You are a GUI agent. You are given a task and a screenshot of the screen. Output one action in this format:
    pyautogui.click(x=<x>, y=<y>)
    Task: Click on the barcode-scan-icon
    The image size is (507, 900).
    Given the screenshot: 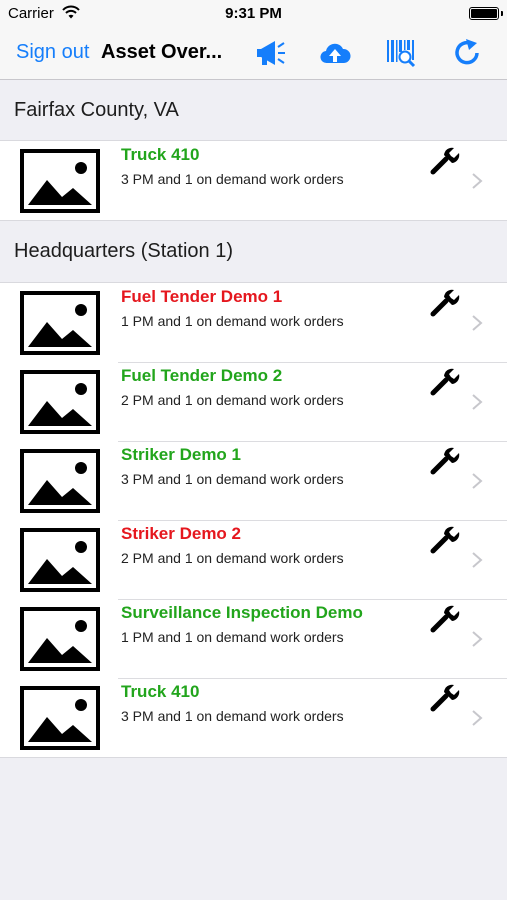 What is the action you would take?
    pyautogui.click(x=401, y=53)
    